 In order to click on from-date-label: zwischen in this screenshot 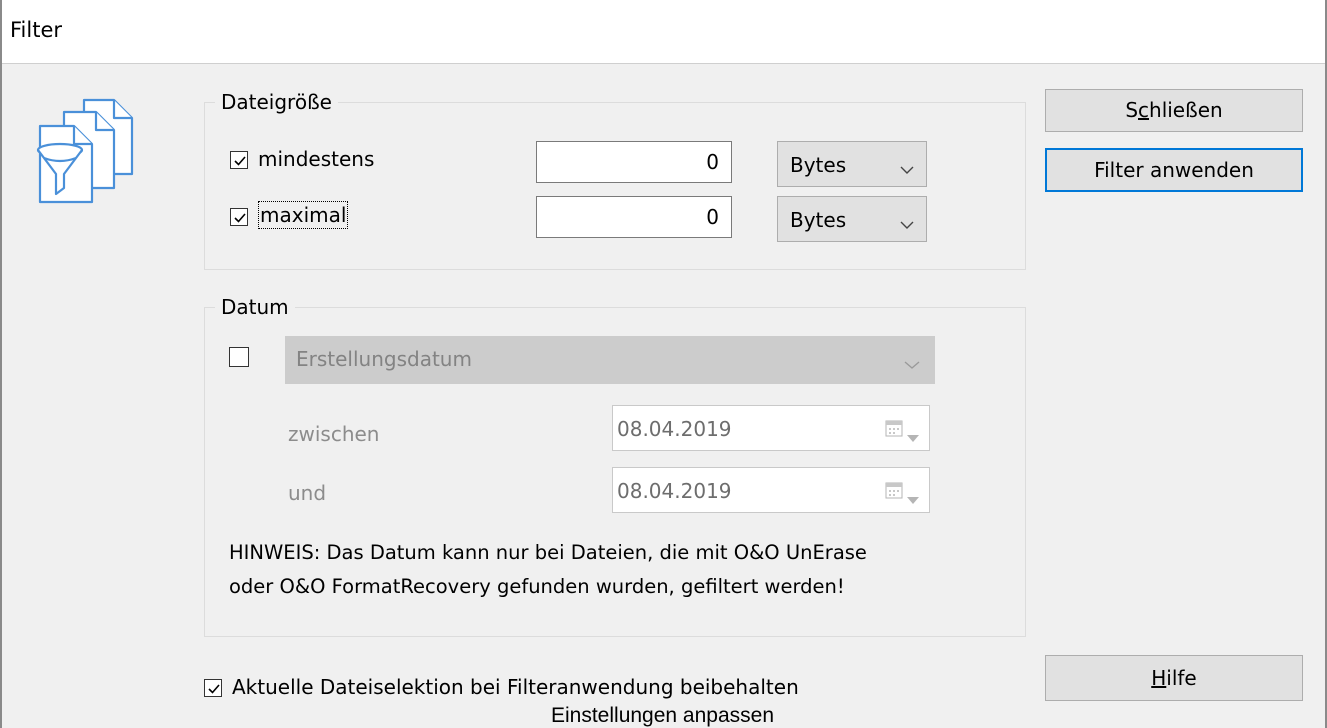, I will do `click(334, 434)`.